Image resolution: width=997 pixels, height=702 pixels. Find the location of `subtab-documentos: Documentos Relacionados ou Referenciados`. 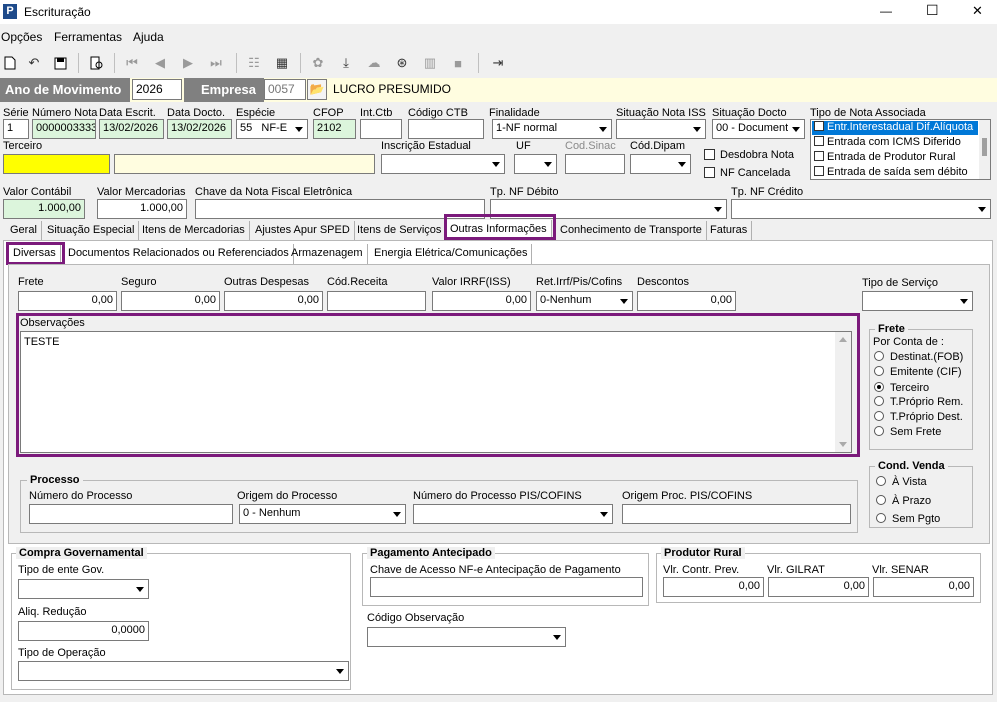

subtab-documentos: Documentos Relacionados ou Referenciados is located at coordinates (179, 254).